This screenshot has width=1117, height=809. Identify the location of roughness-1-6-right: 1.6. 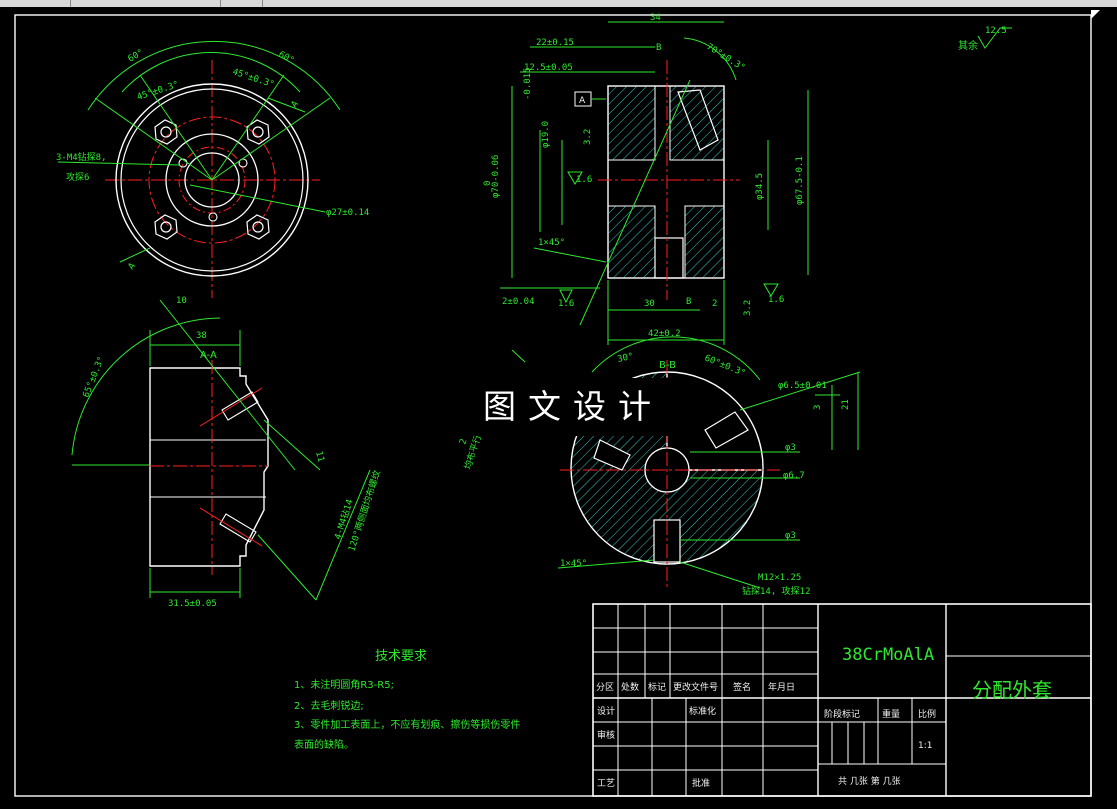
(776, 300).